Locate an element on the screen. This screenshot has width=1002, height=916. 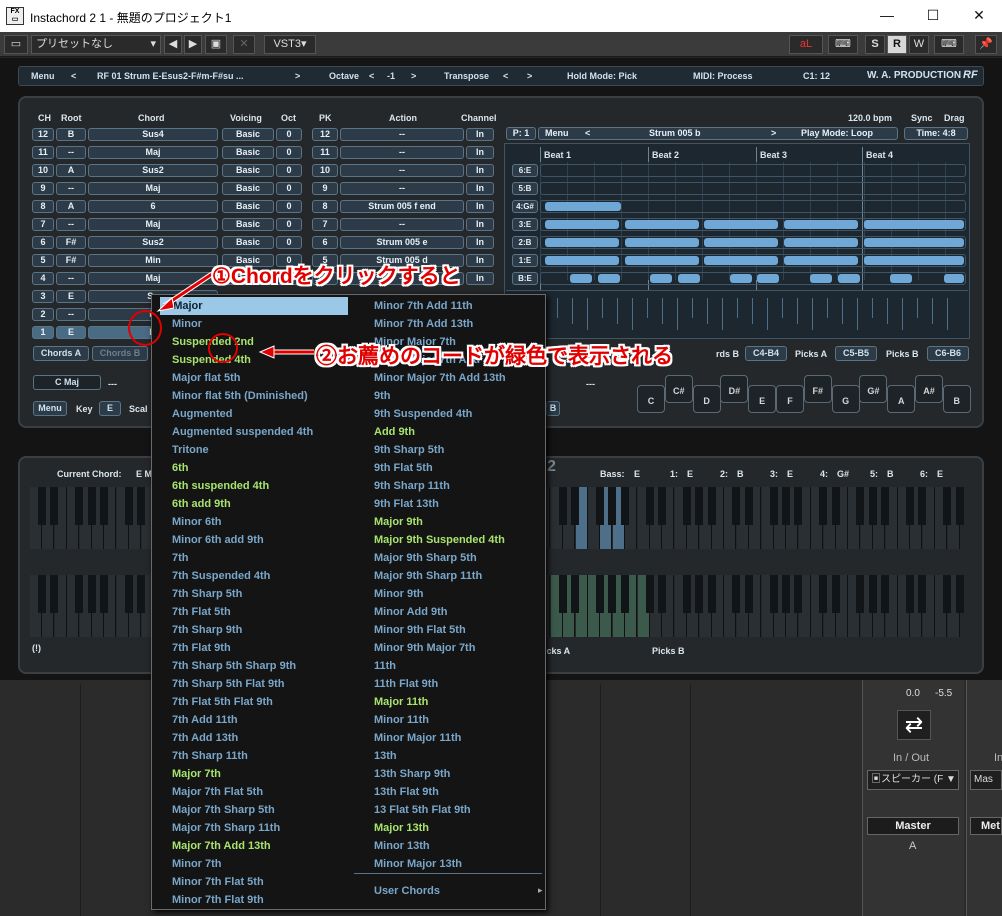
menu-item: 9th Sharp 11th is located at coordinates (412, 486).